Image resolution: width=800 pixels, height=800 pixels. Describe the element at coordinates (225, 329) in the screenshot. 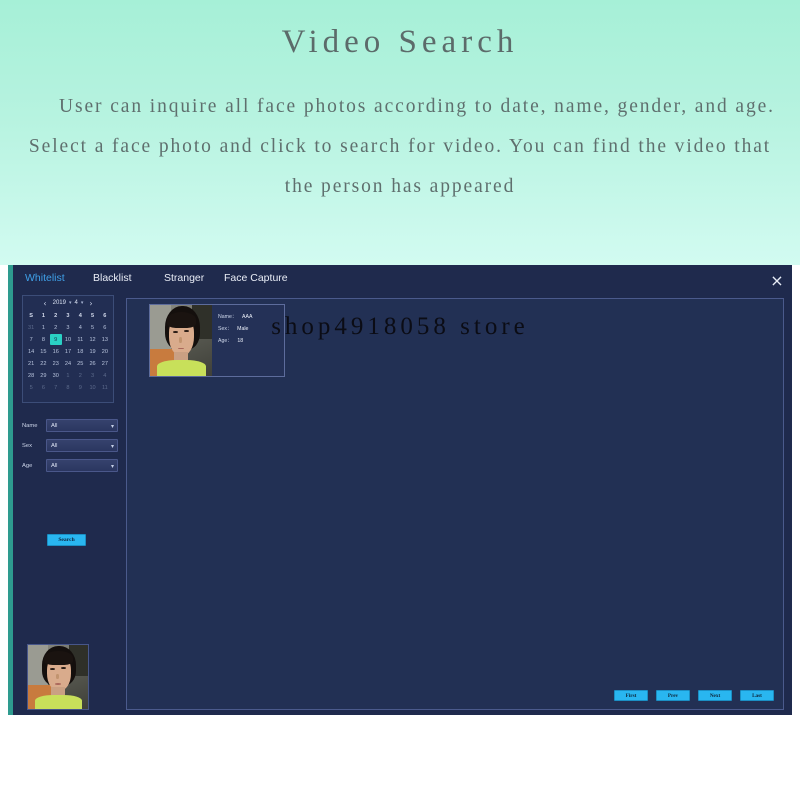

I see `face-sex-label: Sex：` at that location.